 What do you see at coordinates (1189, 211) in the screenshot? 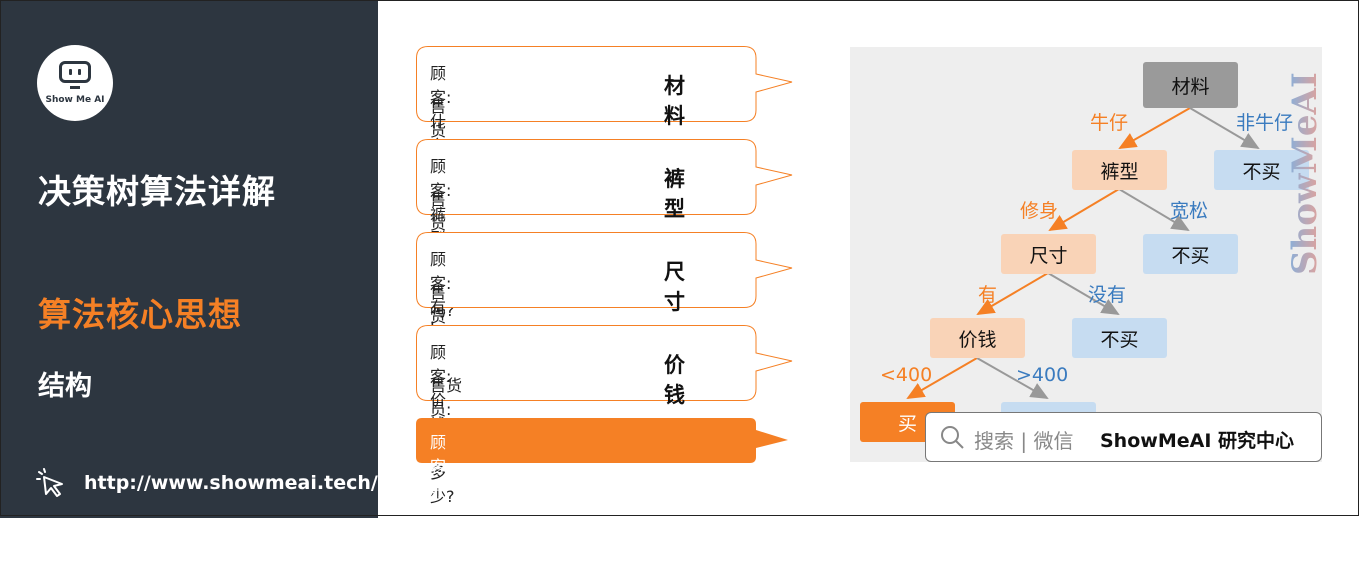
I see `edge-label-loose: 宽松` at bounding box center [1189, 211].